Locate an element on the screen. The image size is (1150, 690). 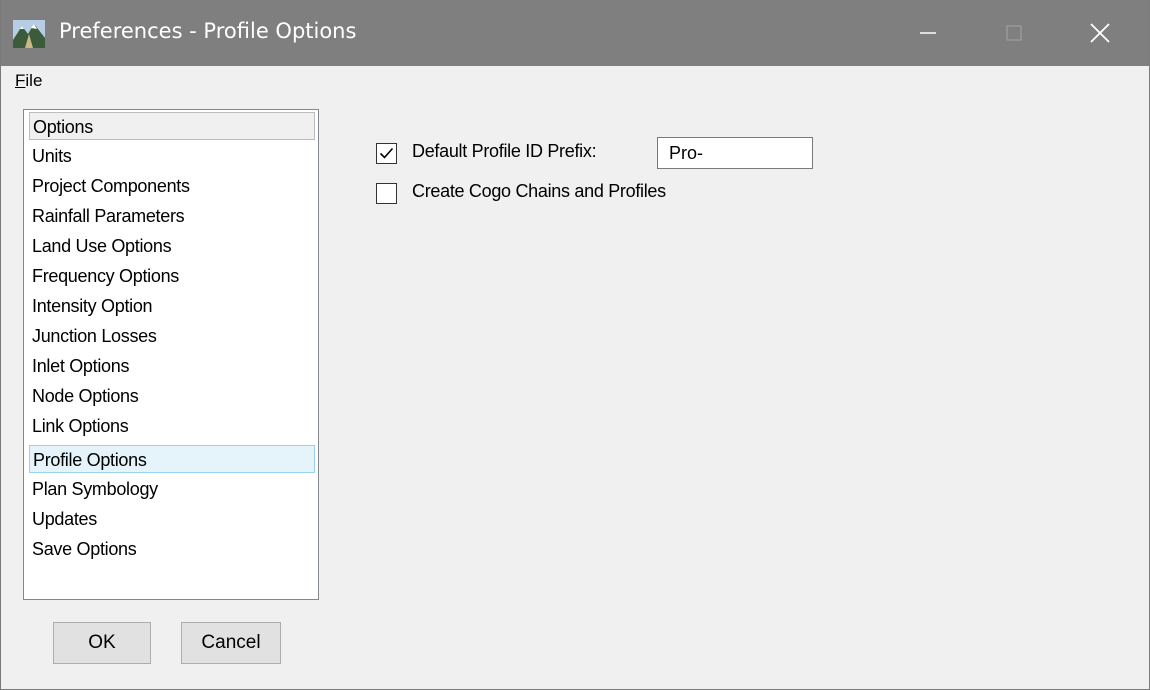
list-item-intensity-option: Intensity Option is located at coordinates (172, 306).